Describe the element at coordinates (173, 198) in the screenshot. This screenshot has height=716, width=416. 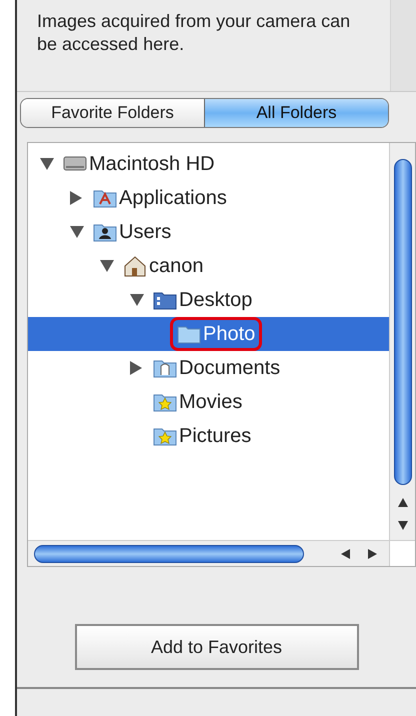
I see `folder-label: Applications` at that location.